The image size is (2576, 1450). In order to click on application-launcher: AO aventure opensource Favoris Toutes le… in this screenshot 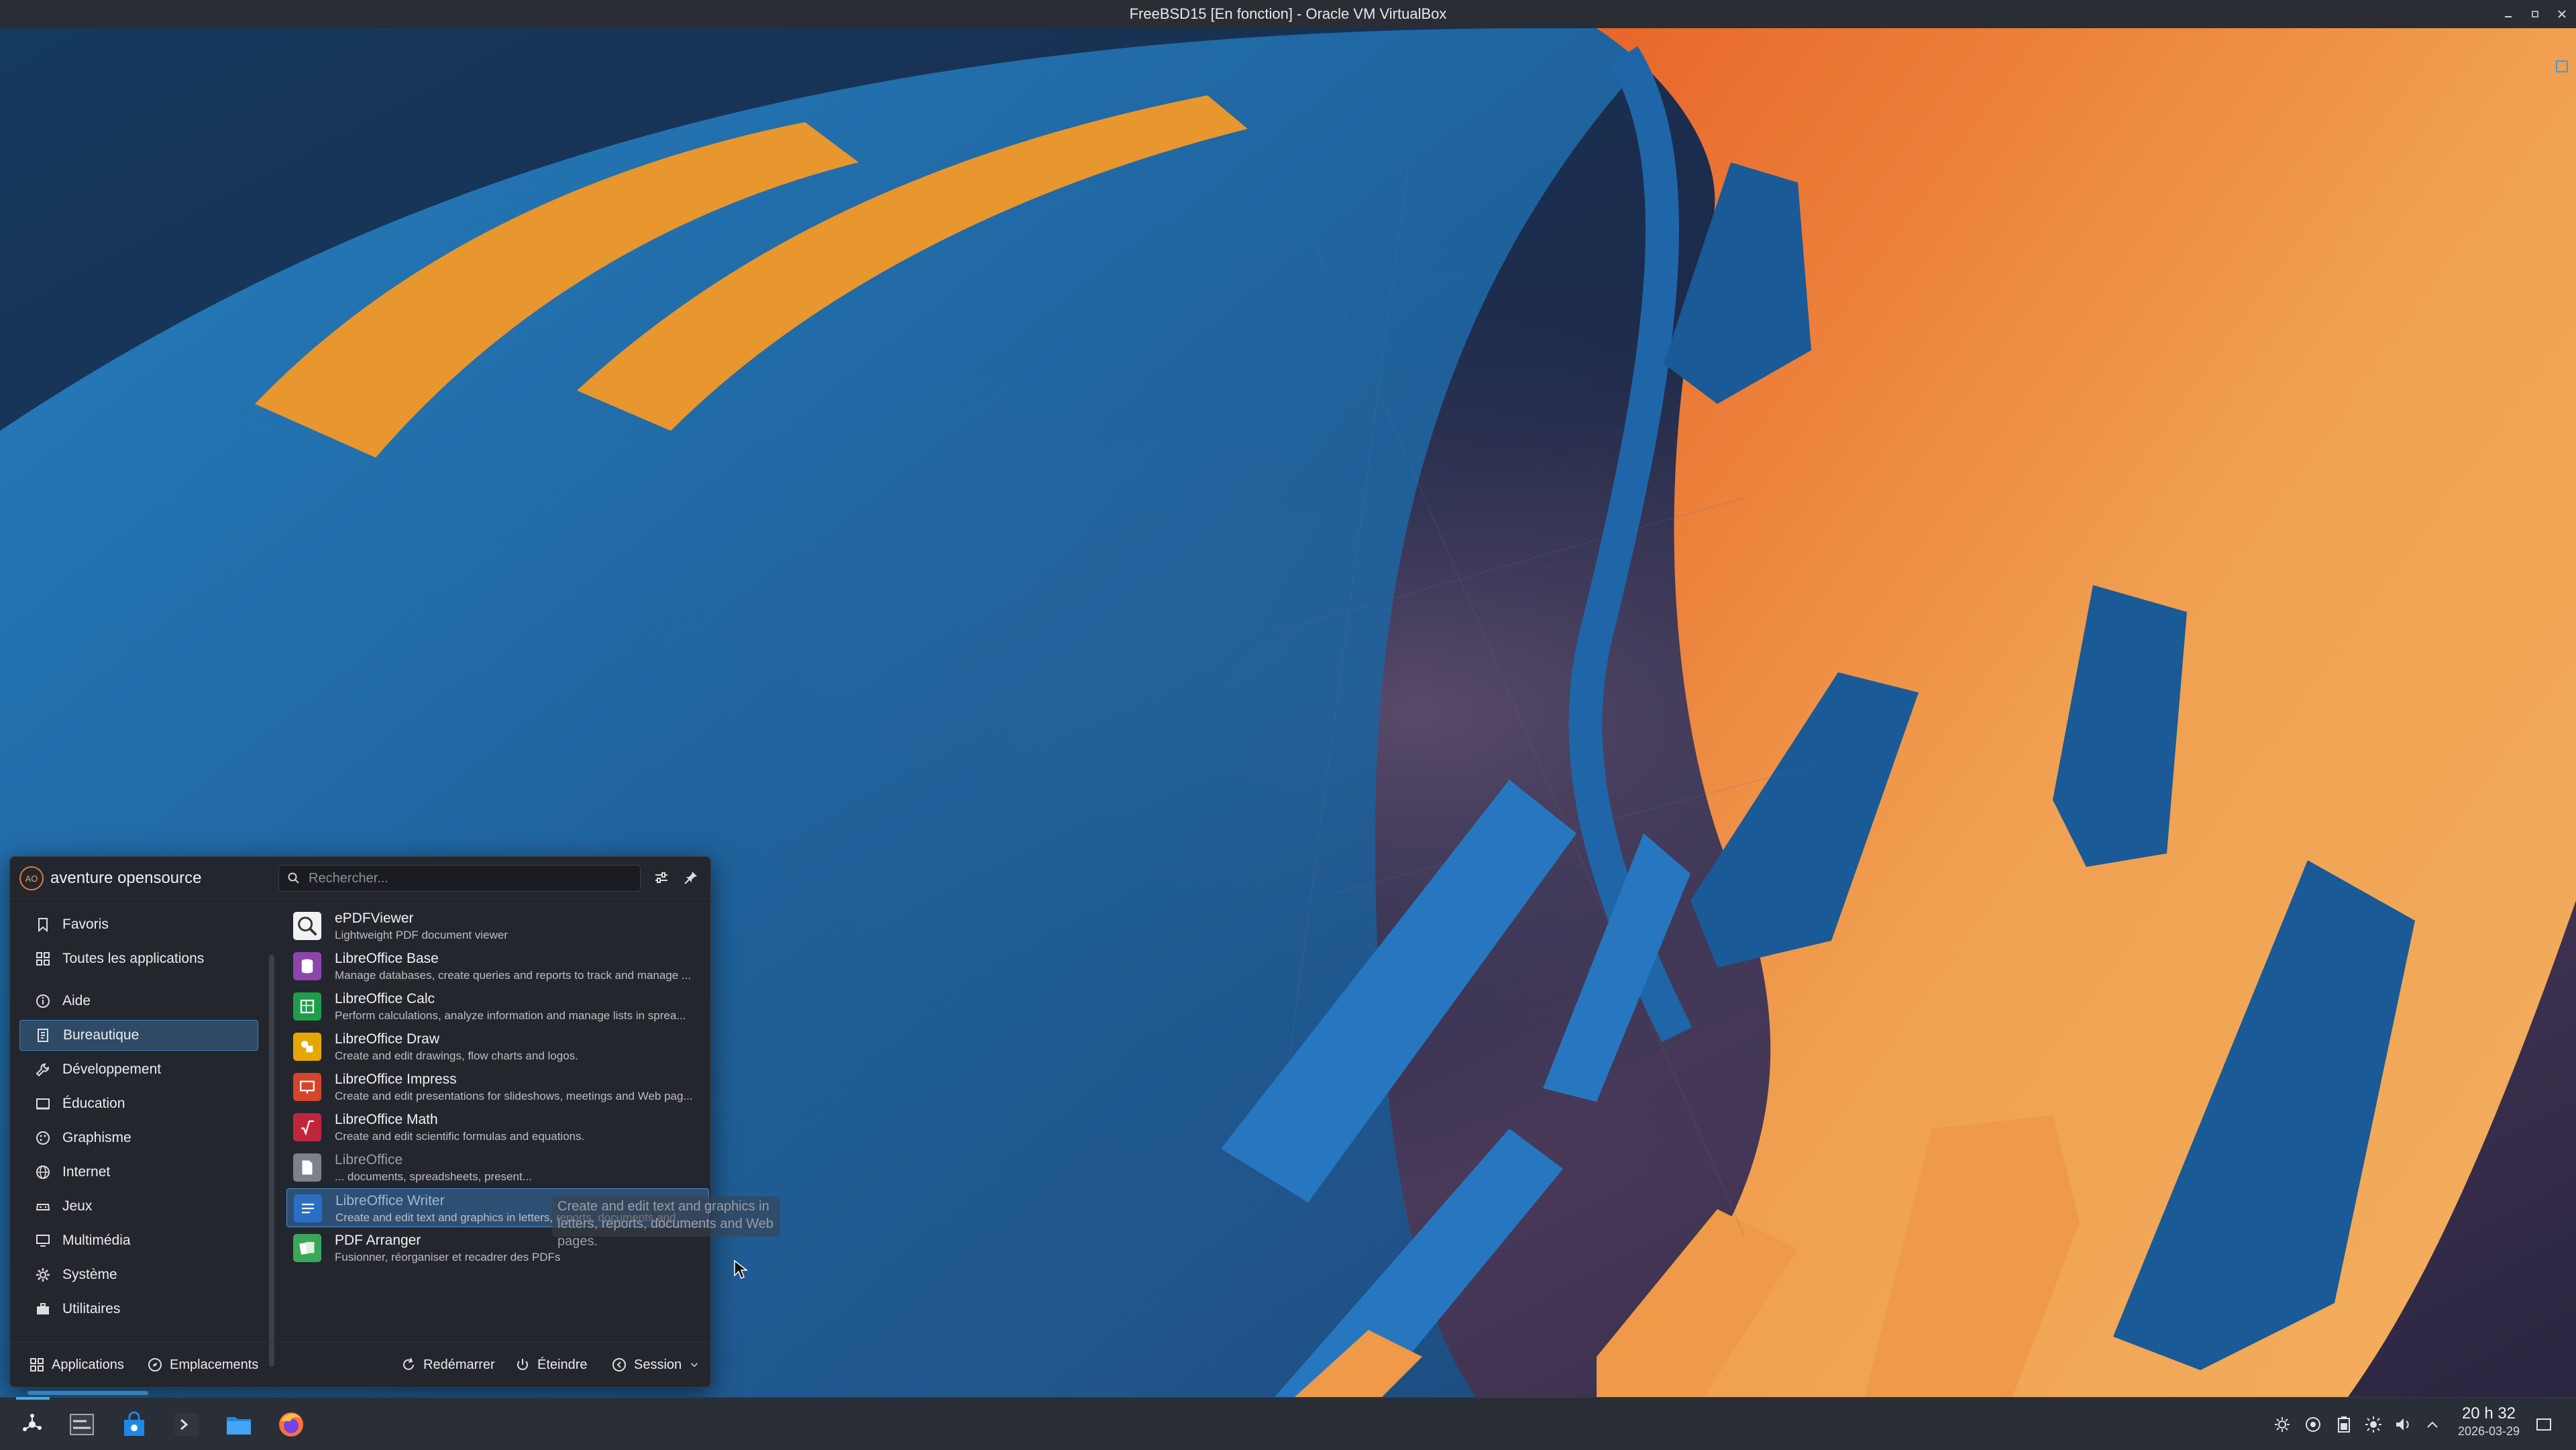, I will do `click(394, 1125)`.